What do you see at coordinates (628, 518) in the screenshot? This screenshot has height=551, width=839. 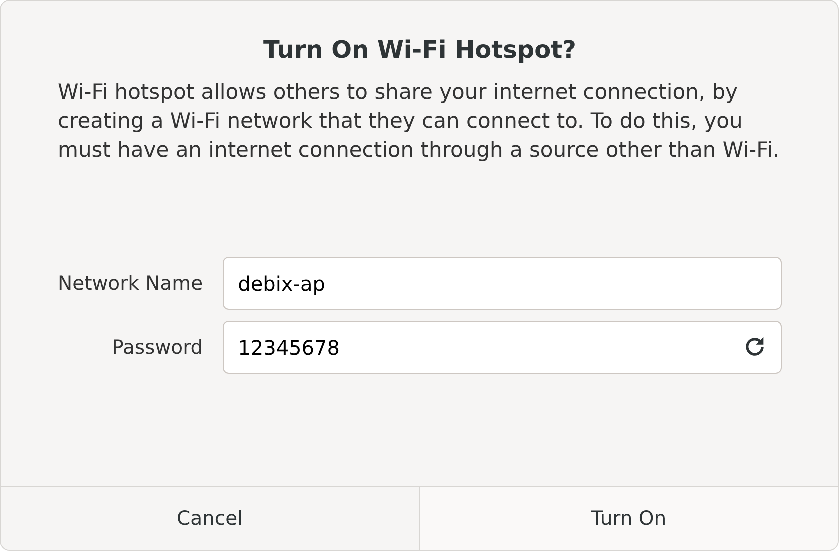 I see `dialog-button: Turn On` at bounding box center [628, 518].